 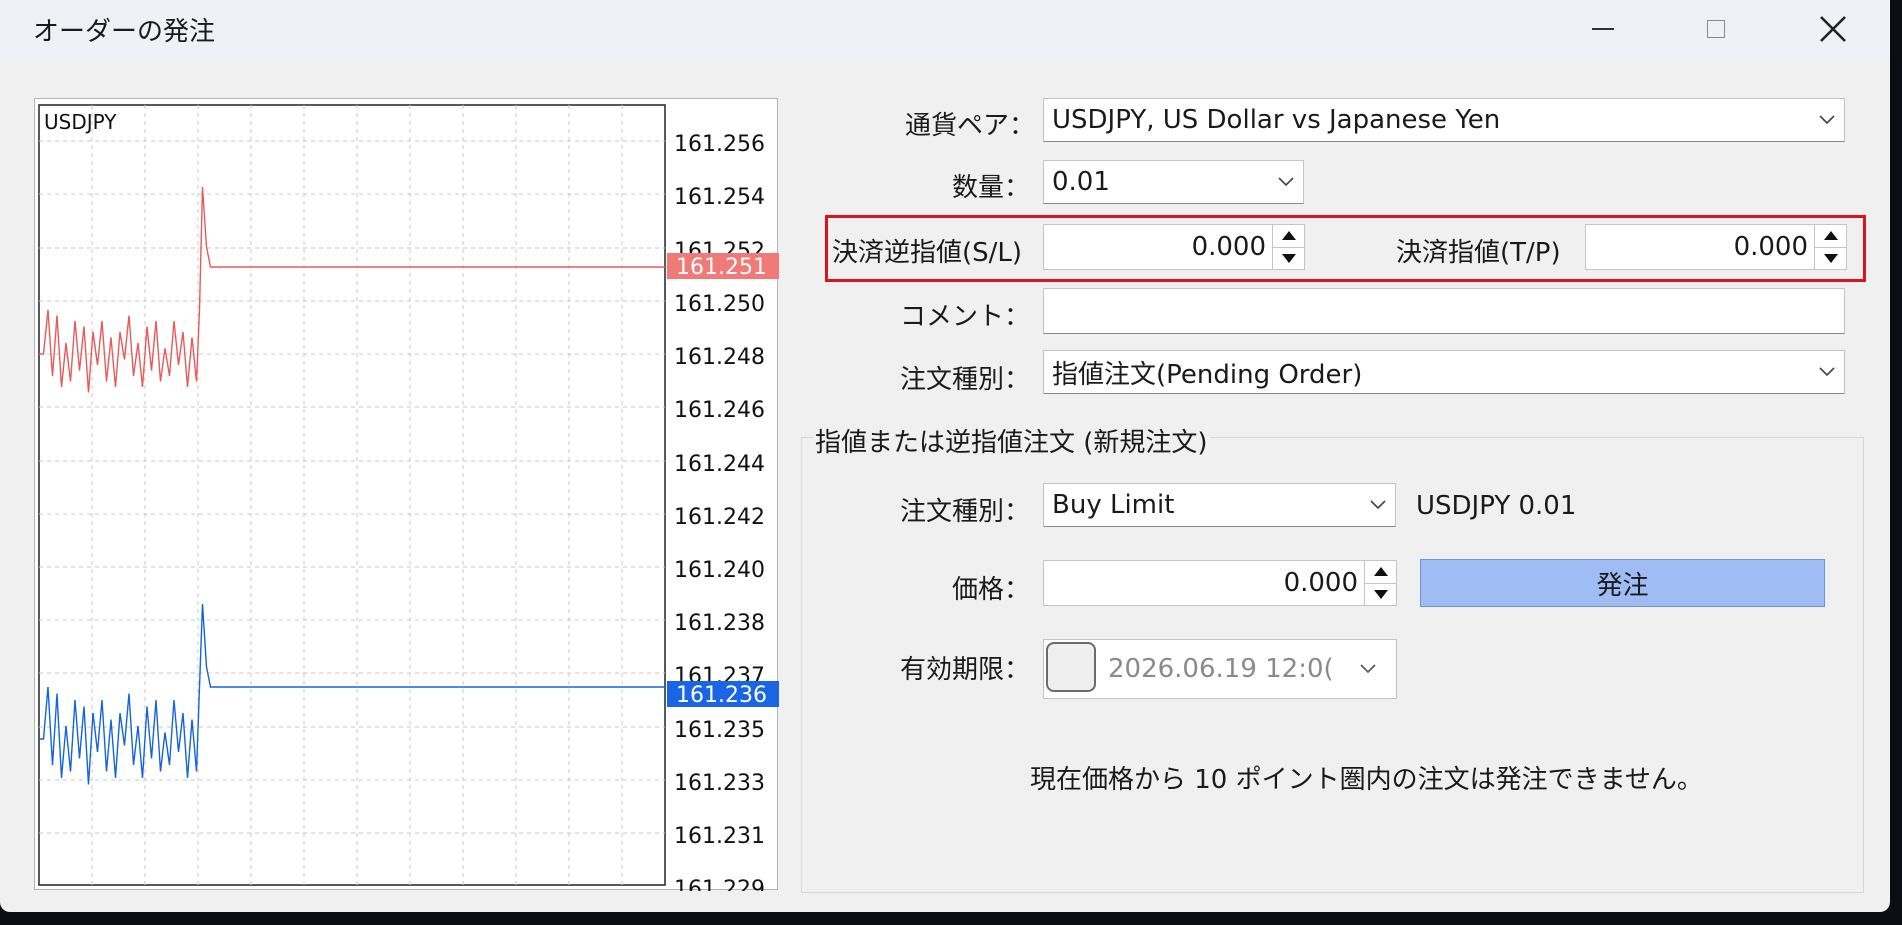 I want to click on close-icon, so click(x=1833, y=29).